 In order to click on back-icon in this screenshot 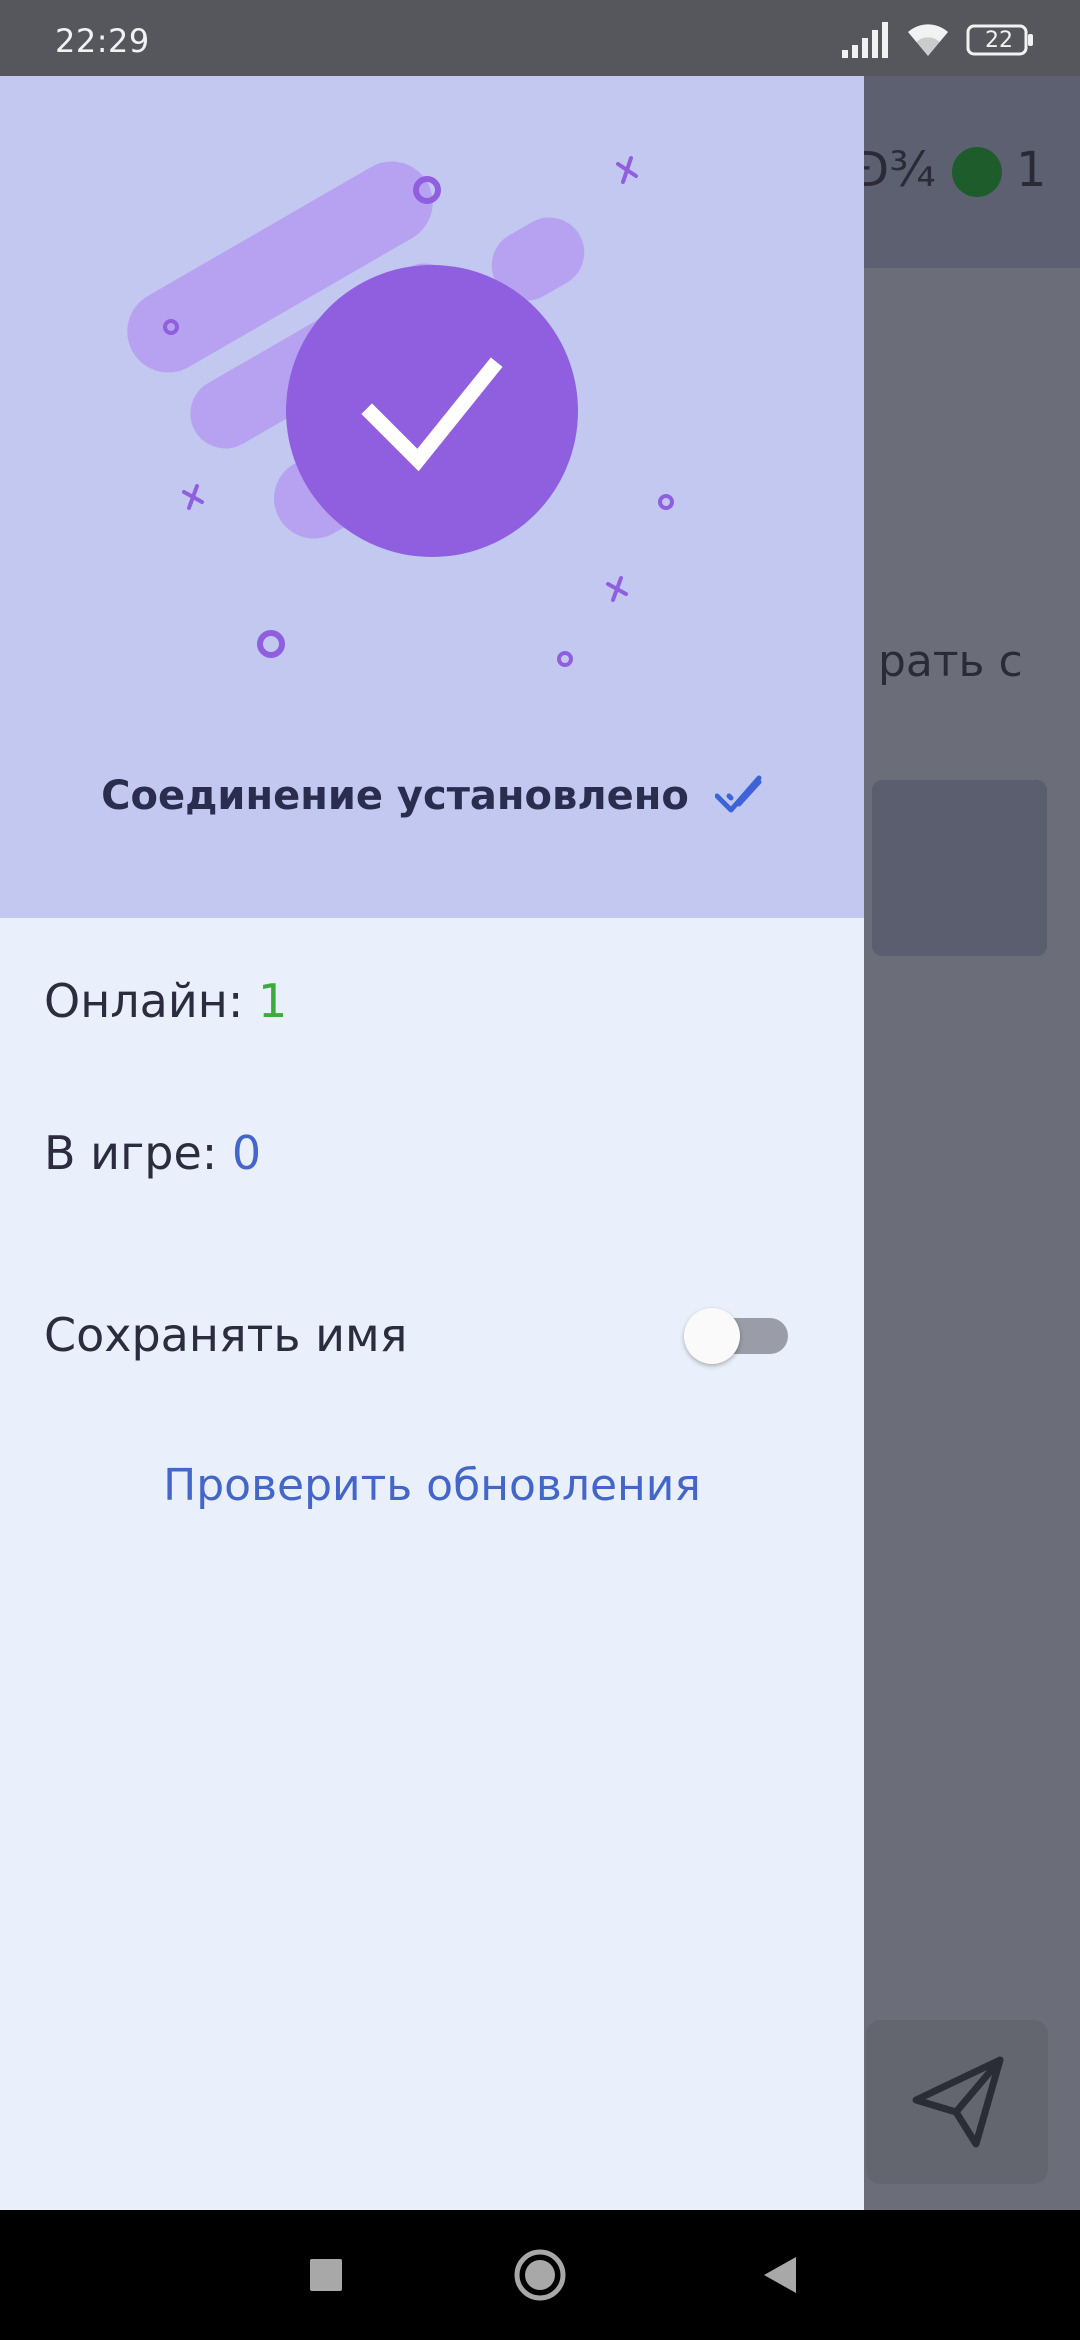, I will do `click(780, 2275)`.